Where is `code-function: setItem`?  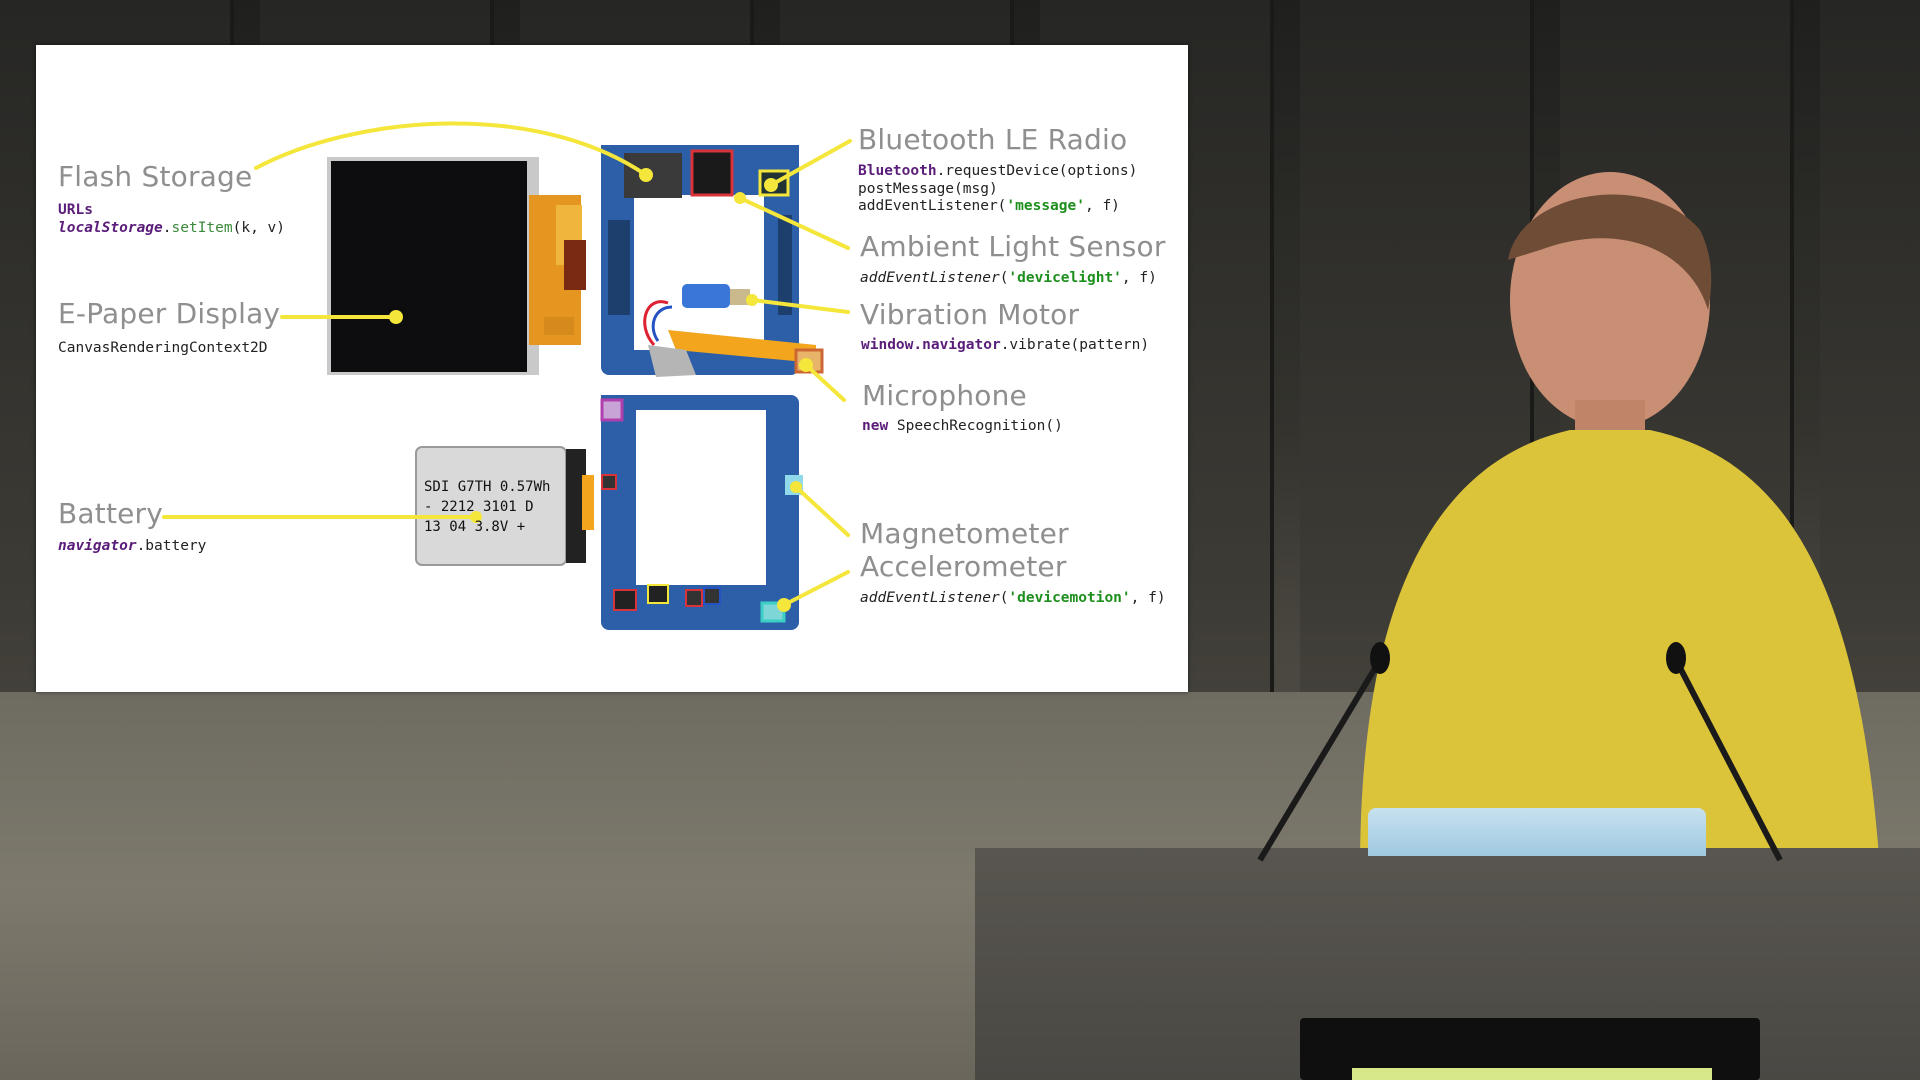 code-function: setItem is located at coordinates (202, 227).